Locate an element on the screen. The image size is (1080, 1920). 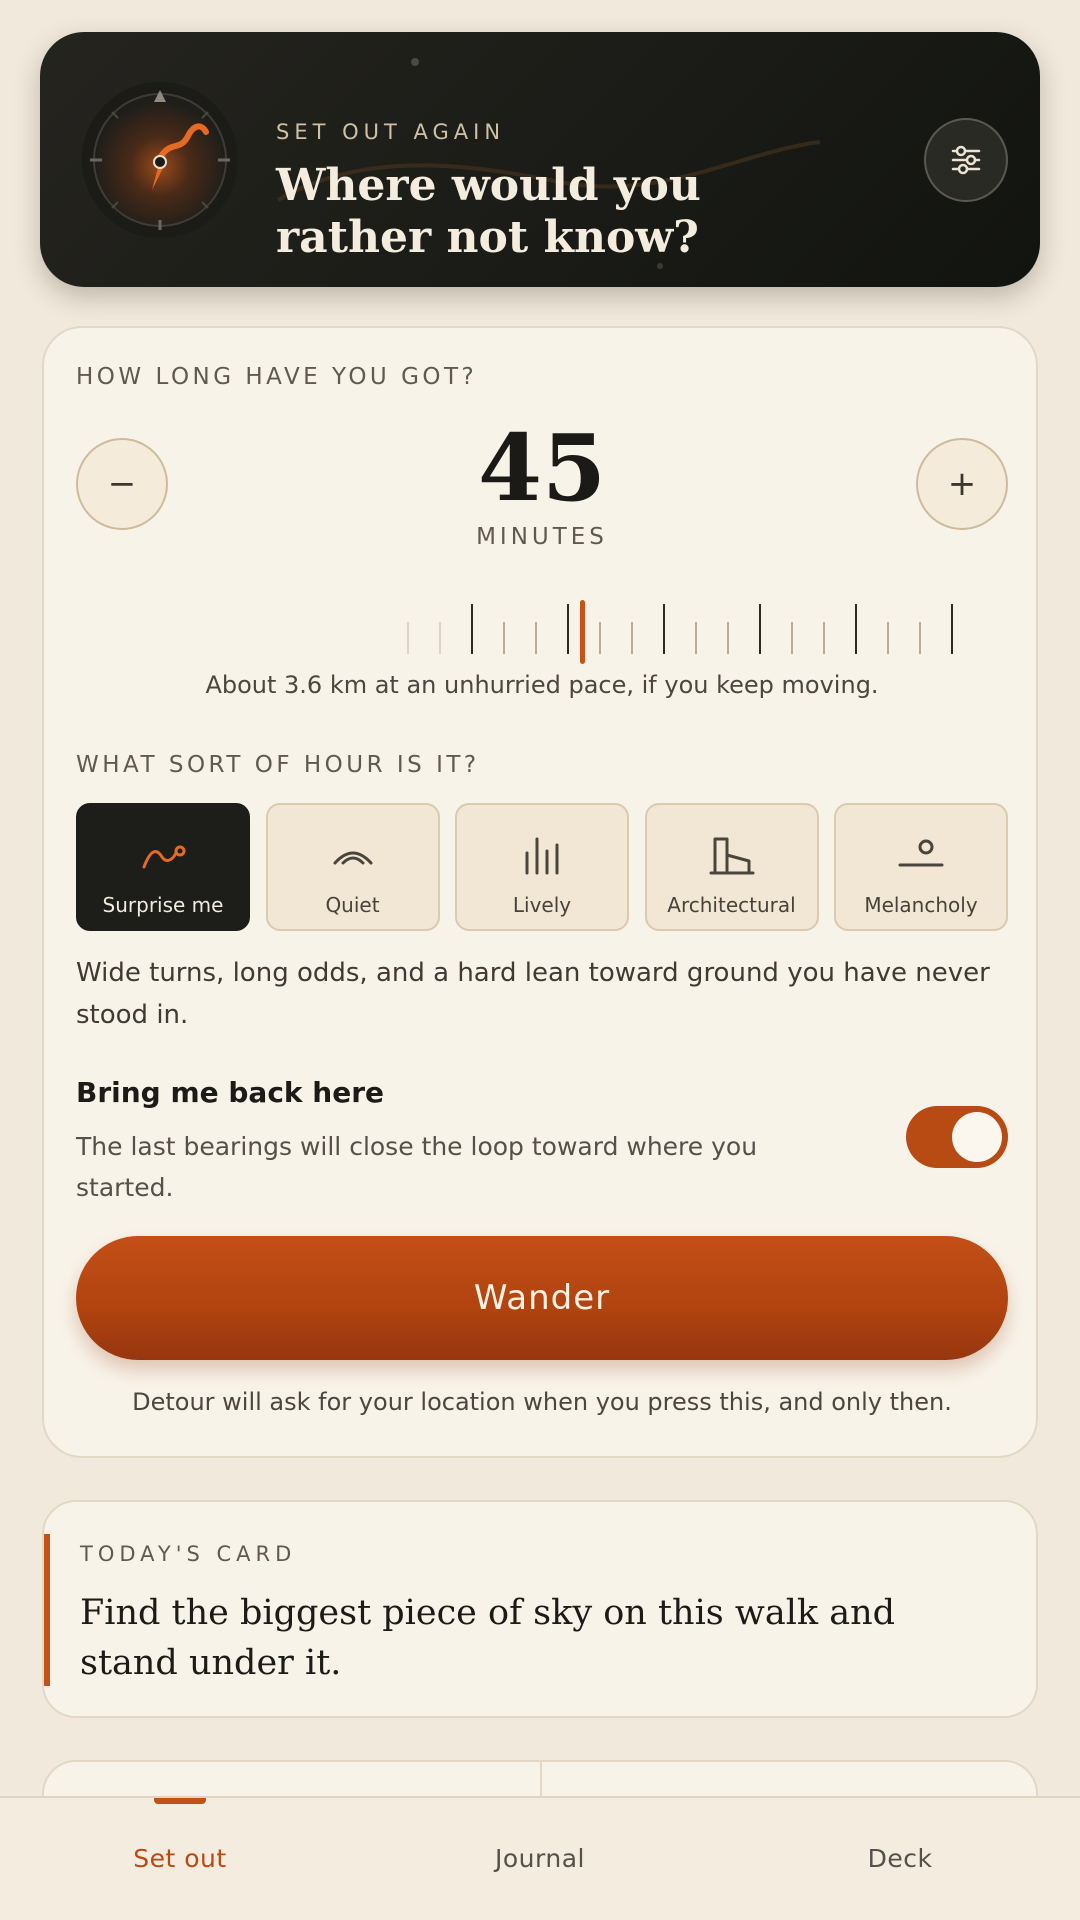
curve-path-icon is located at coordinates (164, 857).